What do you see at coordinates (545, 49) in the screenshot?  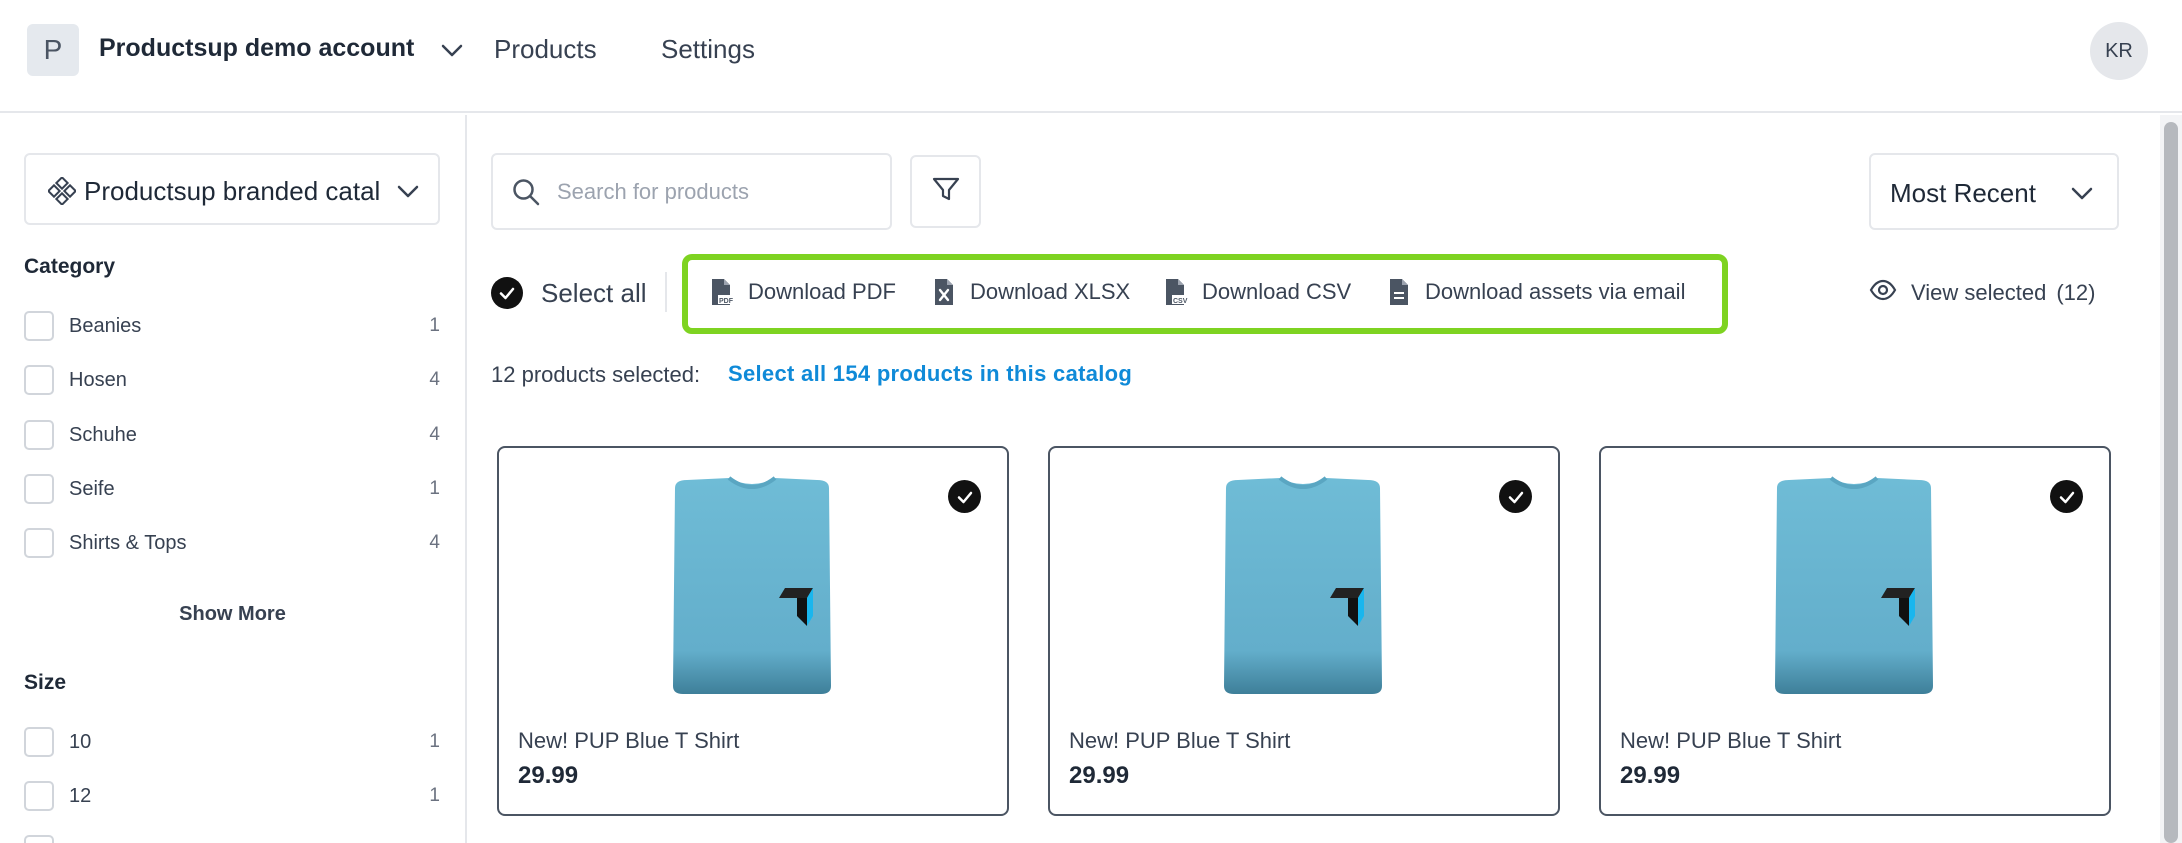 I see `nav-products: Products` at bounding box center [545, 49].